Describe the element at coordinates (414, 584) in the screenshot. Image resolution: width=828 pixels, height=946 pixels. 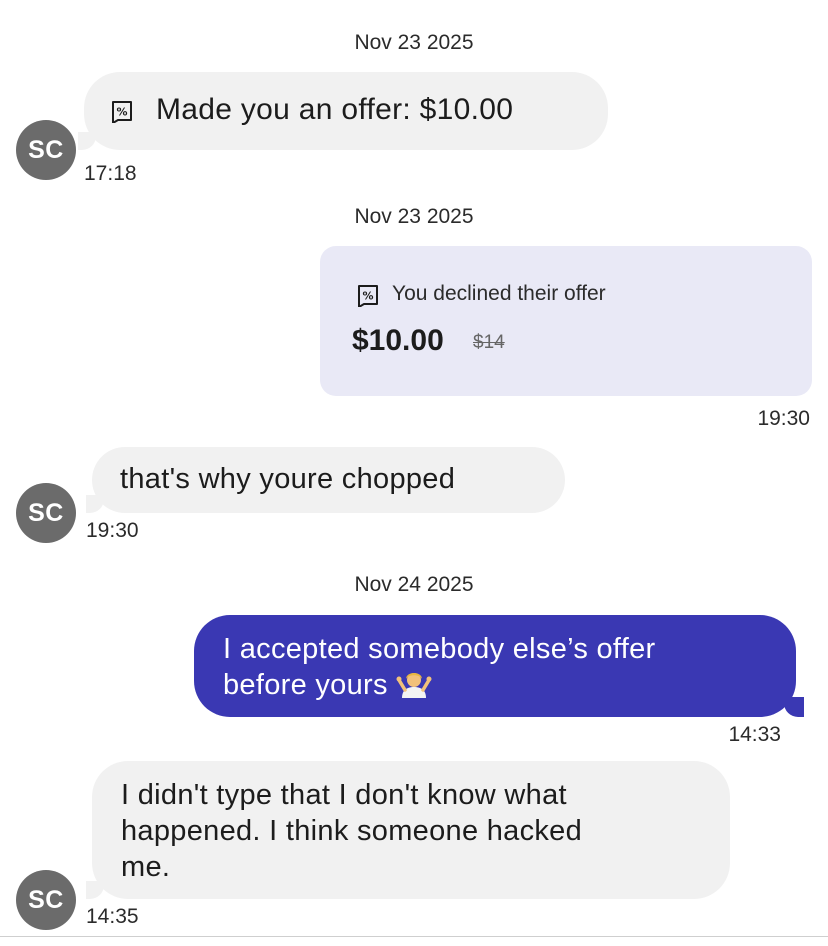
I see `date-separator: Nov 24 2025` at that location.